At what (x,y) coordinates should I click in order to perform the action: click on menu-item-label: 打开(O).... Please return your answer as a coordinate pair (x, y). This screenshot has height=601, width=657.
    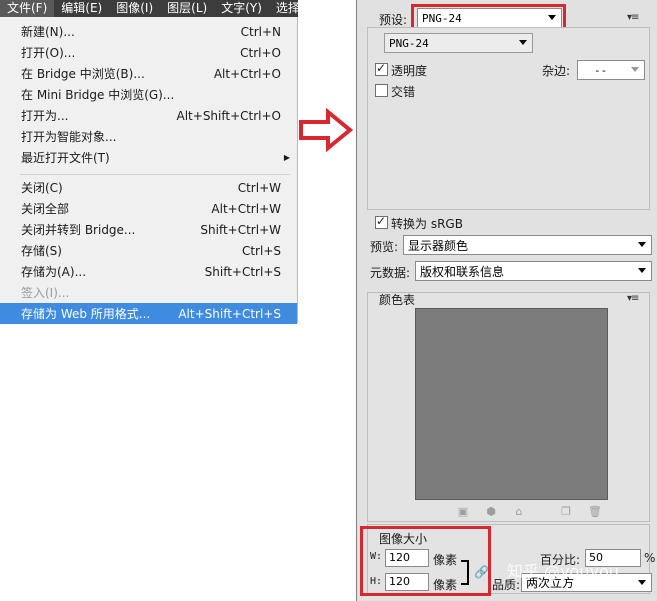
    Looking at the image, I should click on (48, 53).